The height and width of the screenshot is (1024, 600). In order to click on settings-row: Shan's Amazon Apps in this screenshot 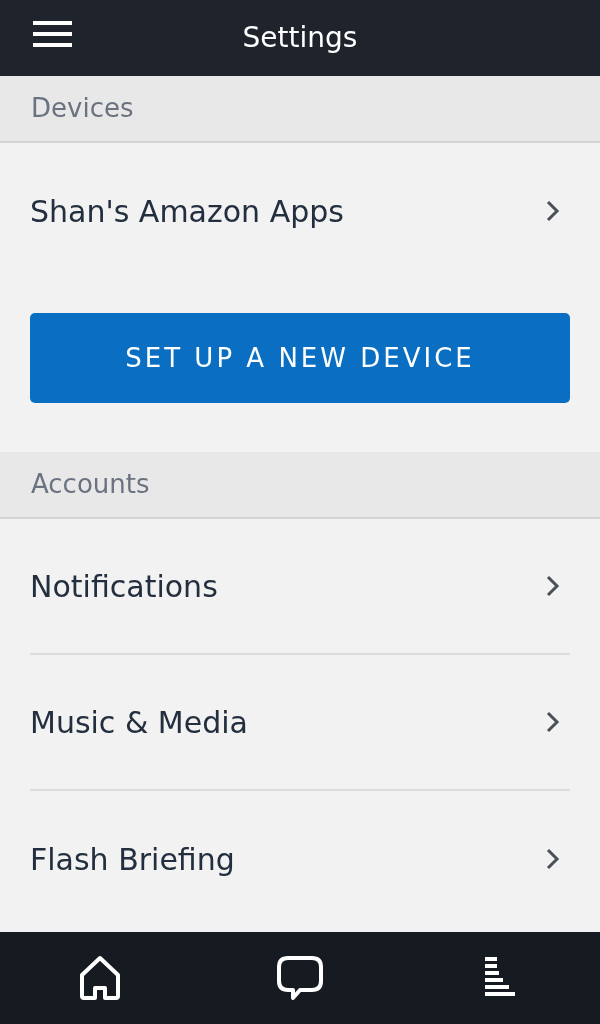, I will do `click(300, 211)`.